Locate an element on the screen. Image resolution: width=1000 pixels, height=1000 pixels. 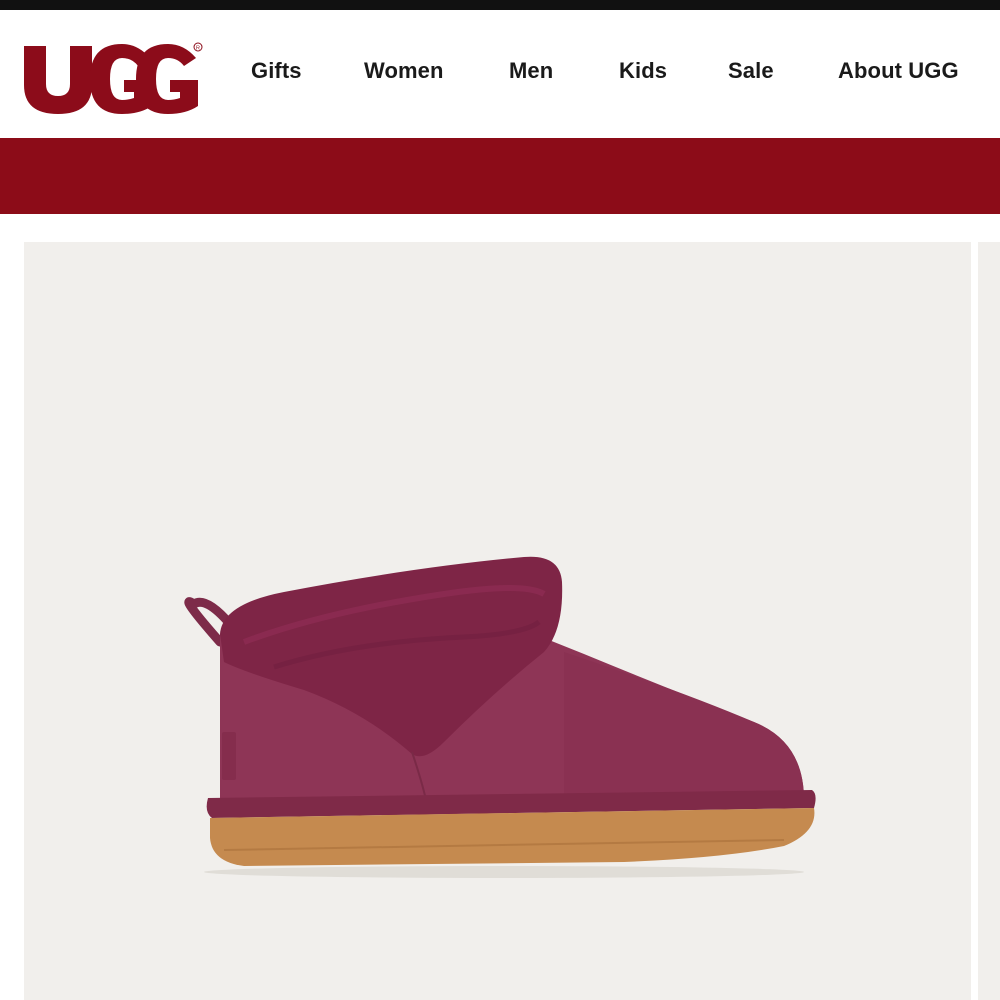
promo-banner is located at coordinates (500, 176).